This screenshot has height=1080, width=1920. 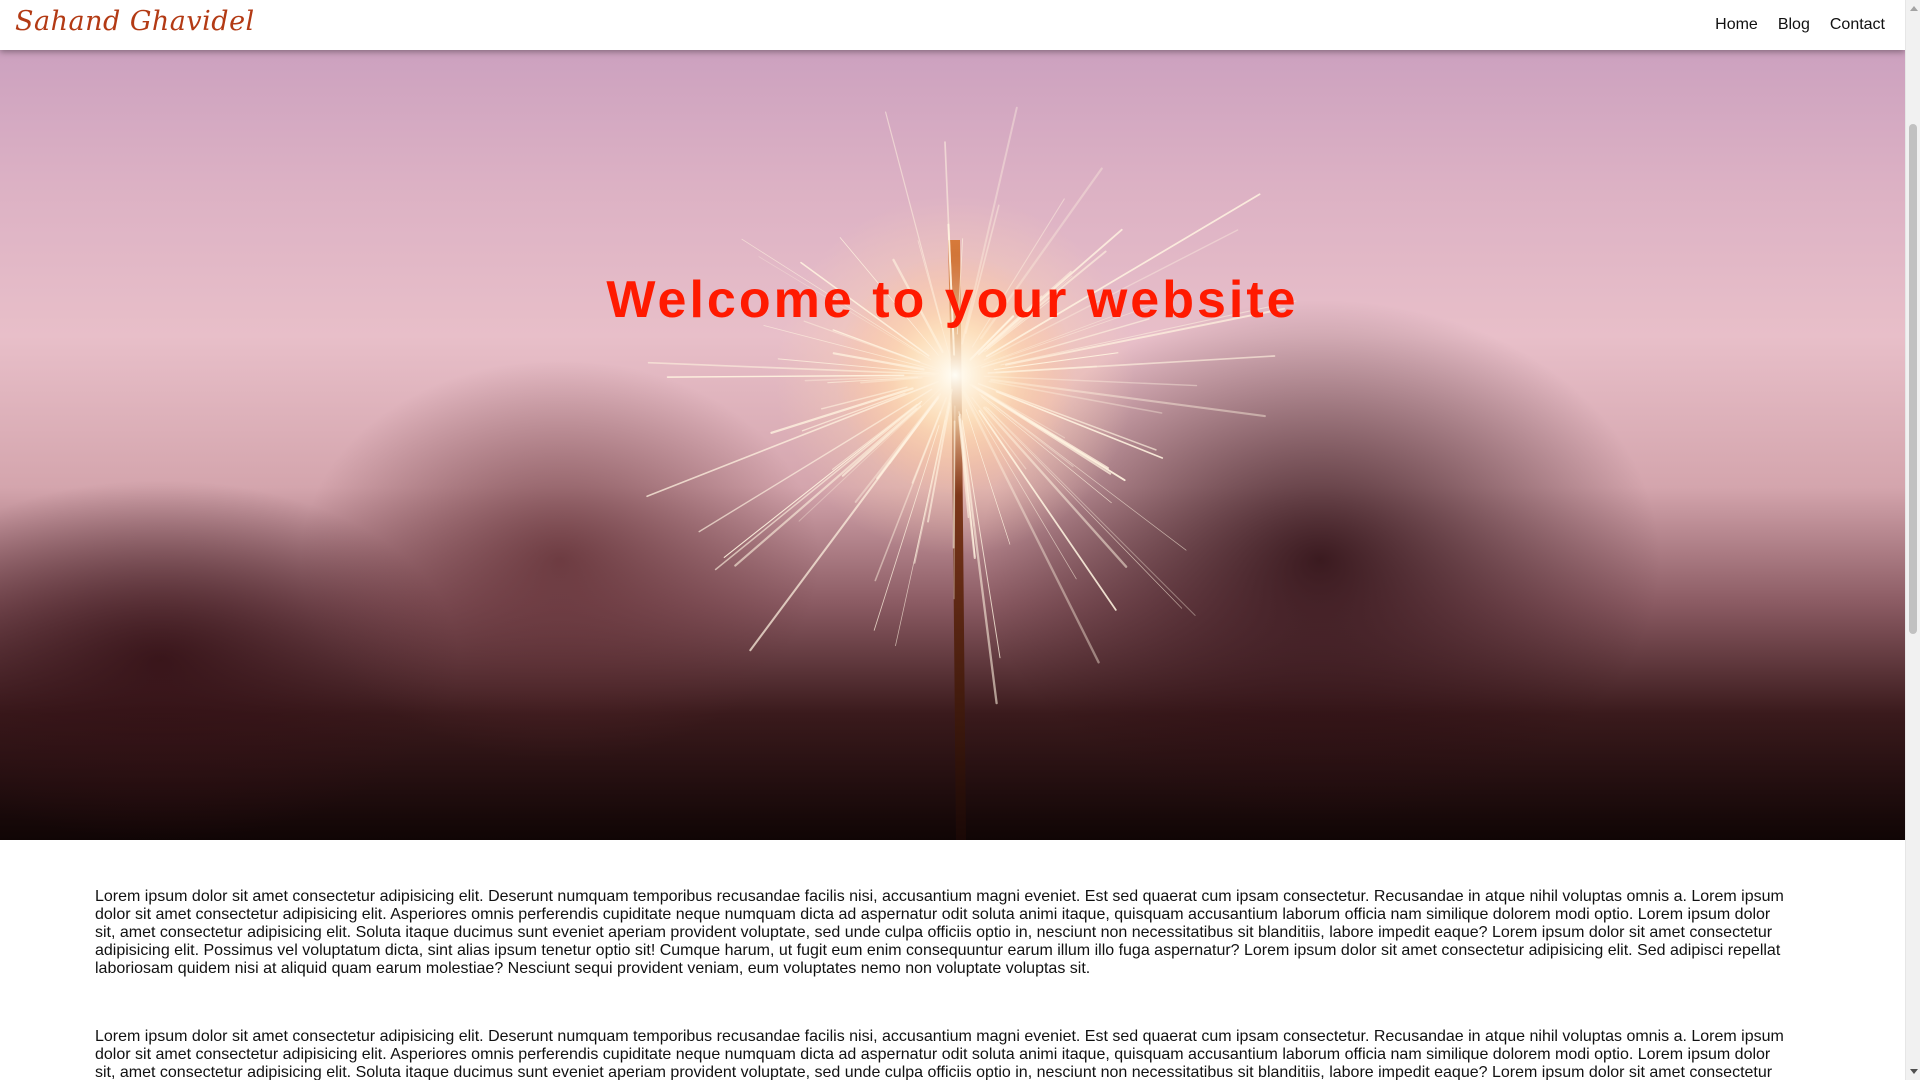 What do you see at coordinates (1736, 25) in the screenshot?
I see `nav-link-home: Home` at bounding box center [1736, 25].